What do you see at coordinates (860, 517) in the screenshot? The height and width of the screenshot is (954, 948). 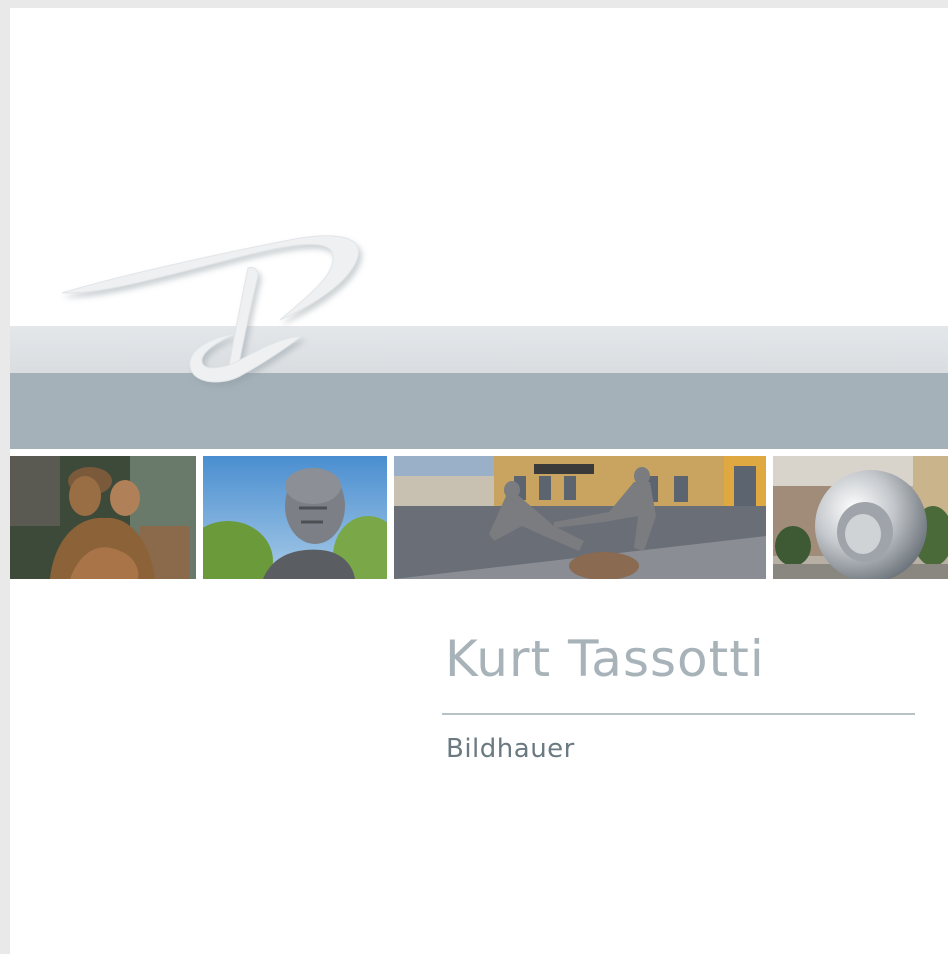 I see `chrome-ring-sculpture-photo` at bounding box center [860, 517].